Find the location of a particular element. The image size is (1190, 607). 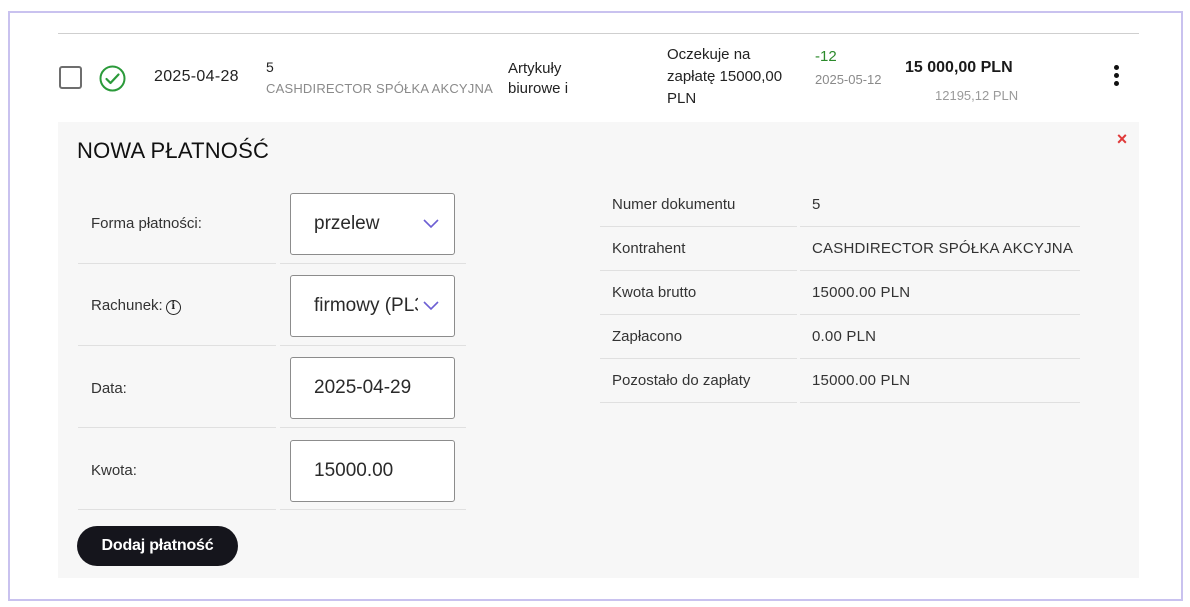

date-label: Data: is located at coordinates (109, 388).